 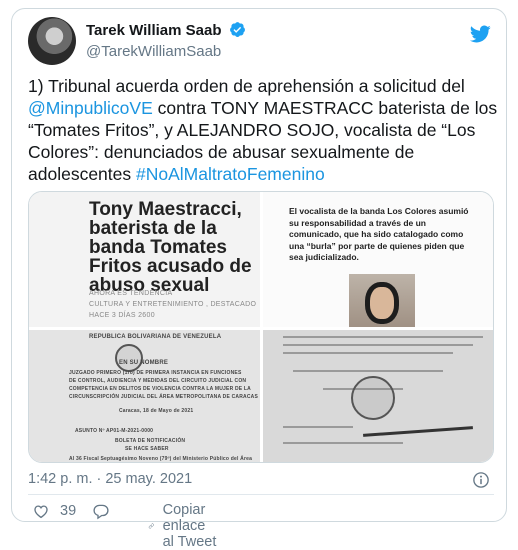 What do you see at coordinates (52, 41) in the screenshot?
I see `avatar` at bounding box center [52, 41].